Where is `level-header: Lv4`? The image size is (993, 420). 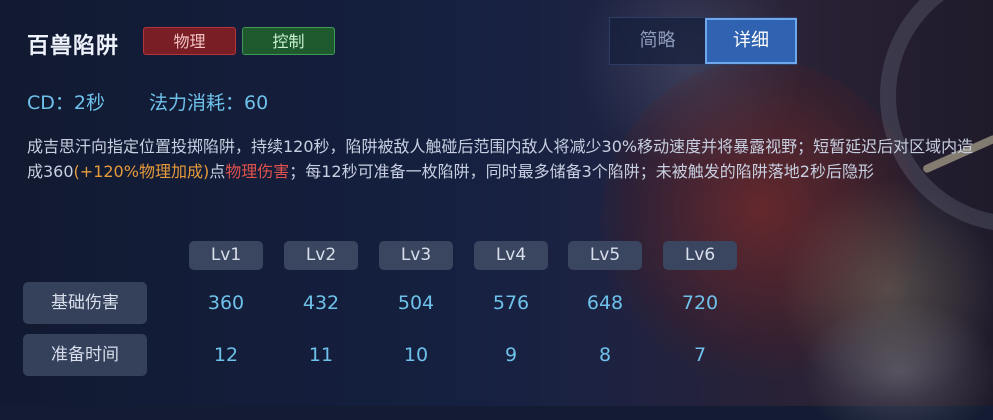 level-header: Lv4 is located at coordinates (511, 255).